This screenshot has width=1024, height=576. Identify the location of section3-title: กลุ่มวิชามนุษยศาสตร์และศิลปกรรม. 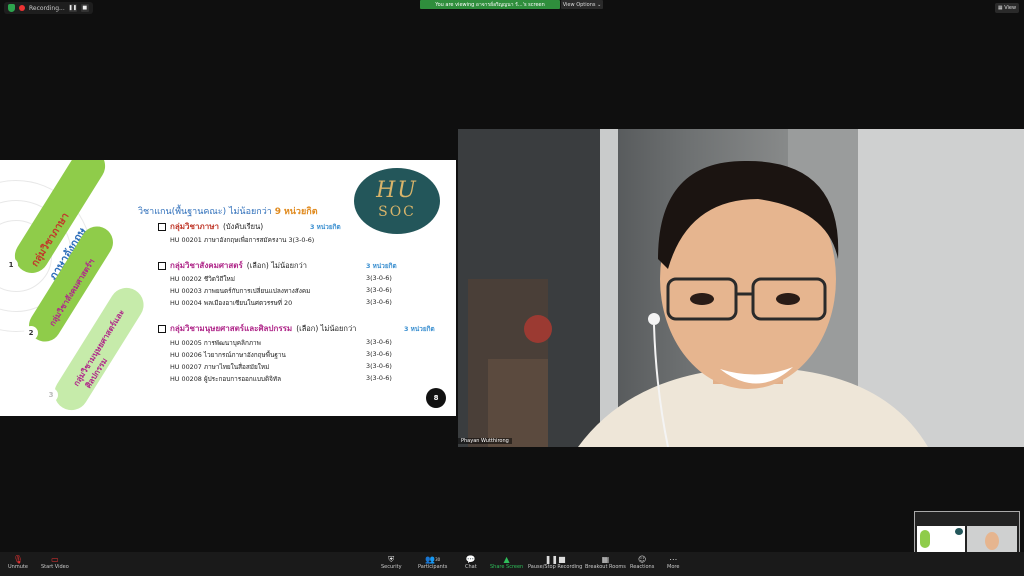
(231, 328).